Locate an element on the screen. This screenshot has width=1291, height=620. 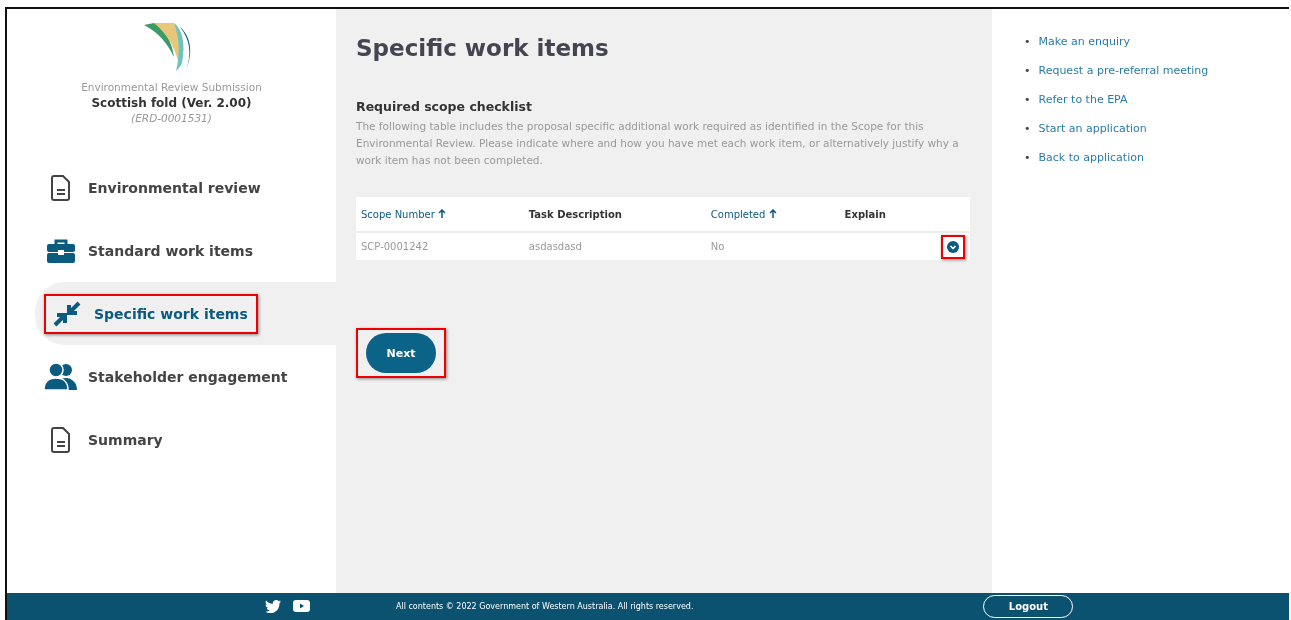
sidebar-link: Make an enquiry is located at coordinates (1084, 41).